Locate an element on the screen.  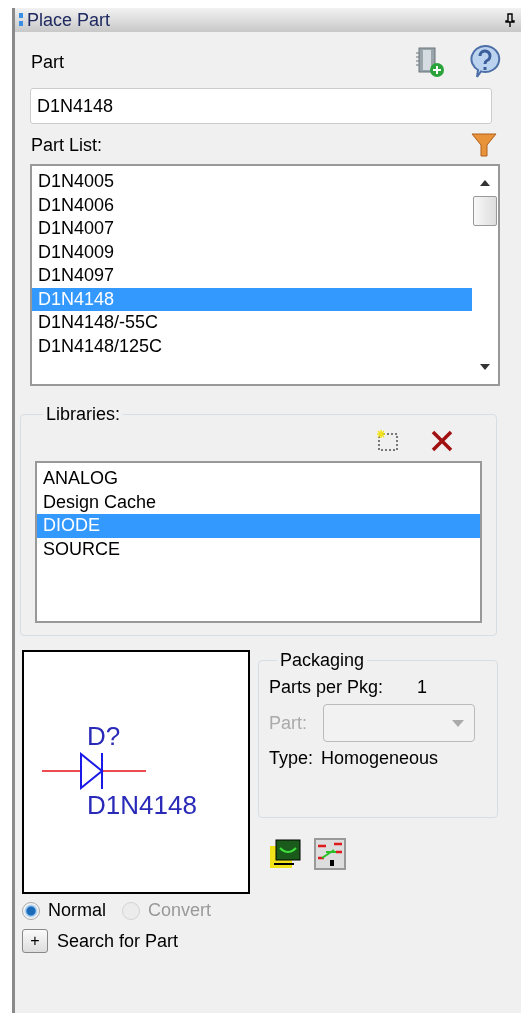
footprint-viewer-icon is located at coordinates (286, 854).